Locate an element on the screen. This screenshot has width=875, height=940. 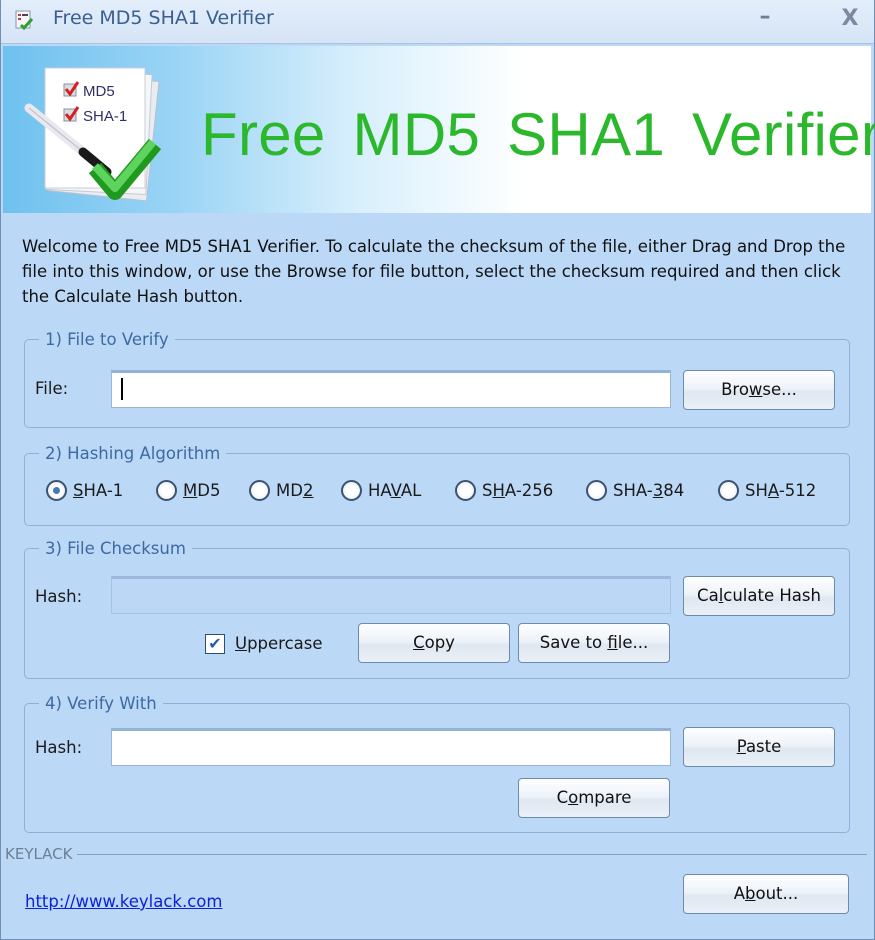
copy-label-post: opy is located at coordinates (439, 642).